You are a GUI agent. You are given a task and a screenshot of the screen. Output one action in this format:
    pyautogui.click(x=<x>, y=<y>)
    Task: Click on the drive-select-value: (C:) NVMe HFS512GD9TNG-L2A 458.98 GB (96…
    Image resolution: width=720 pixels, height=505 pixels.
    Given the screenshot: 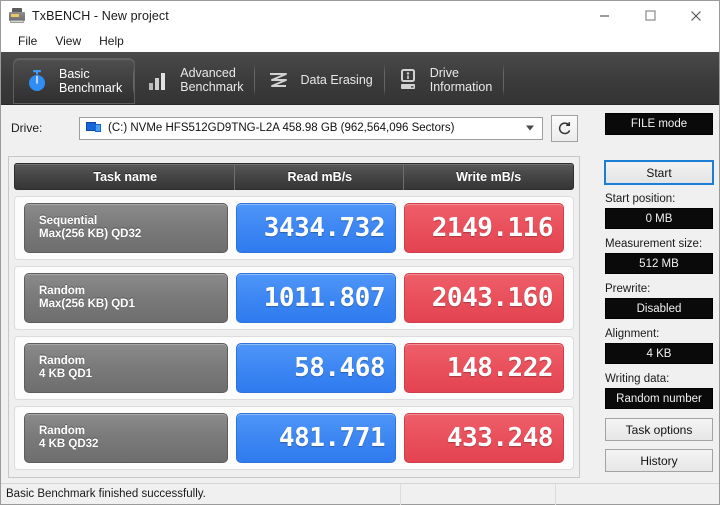 What is the action you would take?
    pyautogui.click(x=281, y=128)
    